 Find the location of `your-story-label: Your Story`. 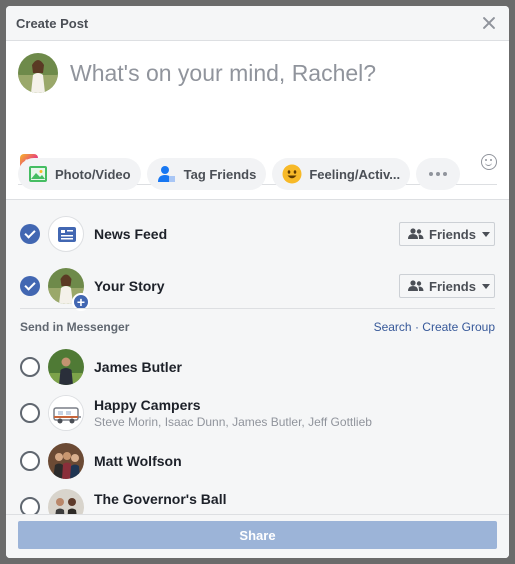

your-story-label: Your Story is located at coordinates (129, 286).